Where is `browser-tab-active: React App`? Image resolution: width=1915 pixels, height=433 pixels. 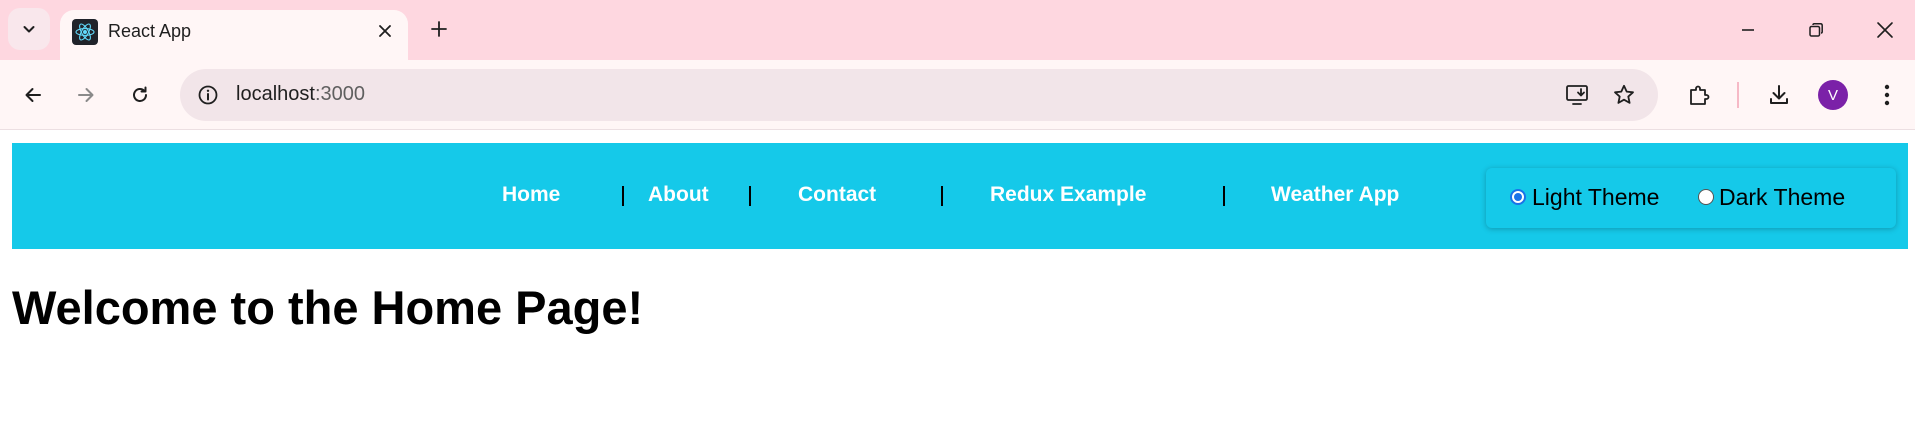
browser-tab-active: React App is located at coordinates (234, 35).